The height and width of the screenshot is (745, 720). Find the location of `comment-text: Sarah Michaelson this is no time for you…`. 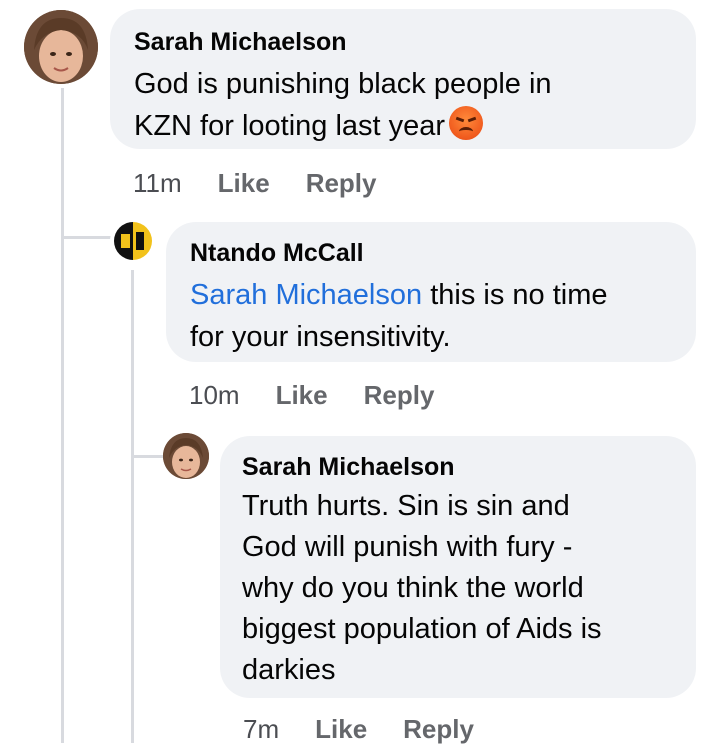

comment-text: Sarah Michaelson this is no time for you… is located at coordinates (431, 316).